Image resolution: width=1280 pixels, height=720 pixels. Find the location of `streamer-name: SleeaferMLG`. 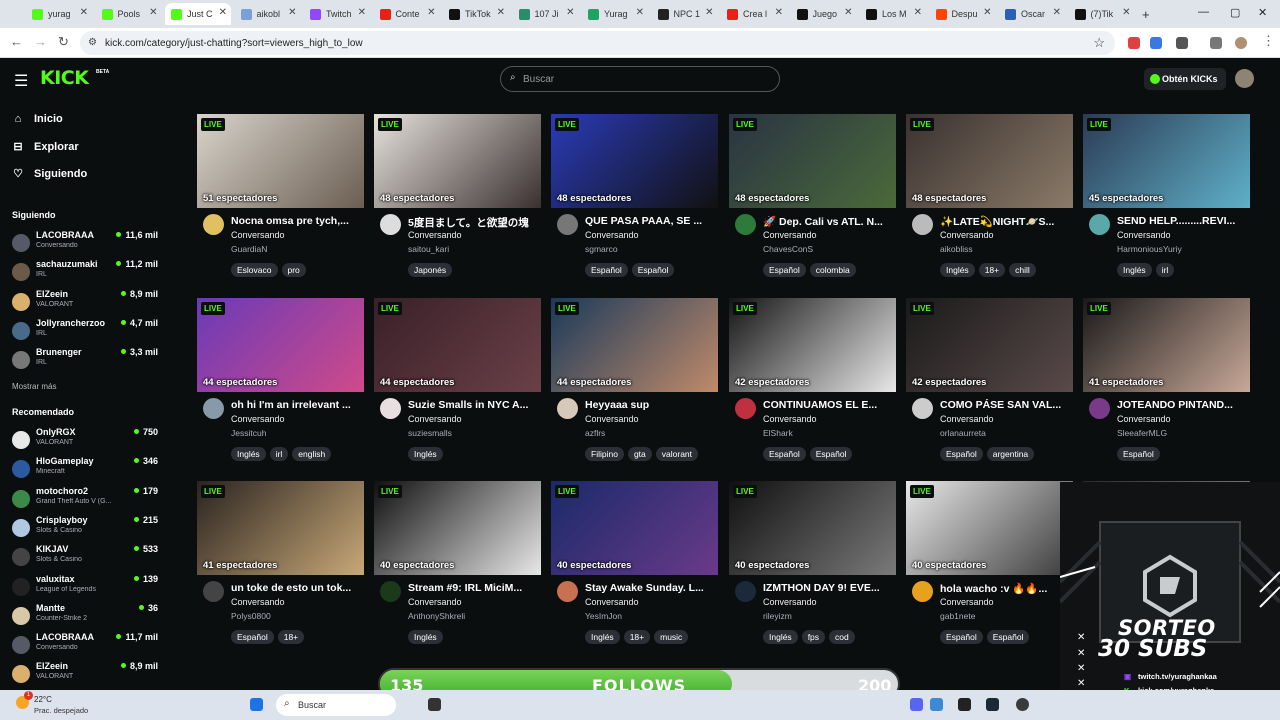

streamer-name: SleeaferMLG is located at coordinates (1142, 433).